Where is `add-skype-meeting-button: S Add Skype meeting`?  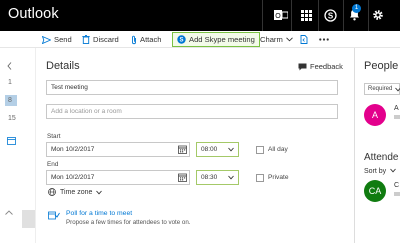 add-skype-meeting-button: S Add Skype meeting is located at coordinates (216, 39).